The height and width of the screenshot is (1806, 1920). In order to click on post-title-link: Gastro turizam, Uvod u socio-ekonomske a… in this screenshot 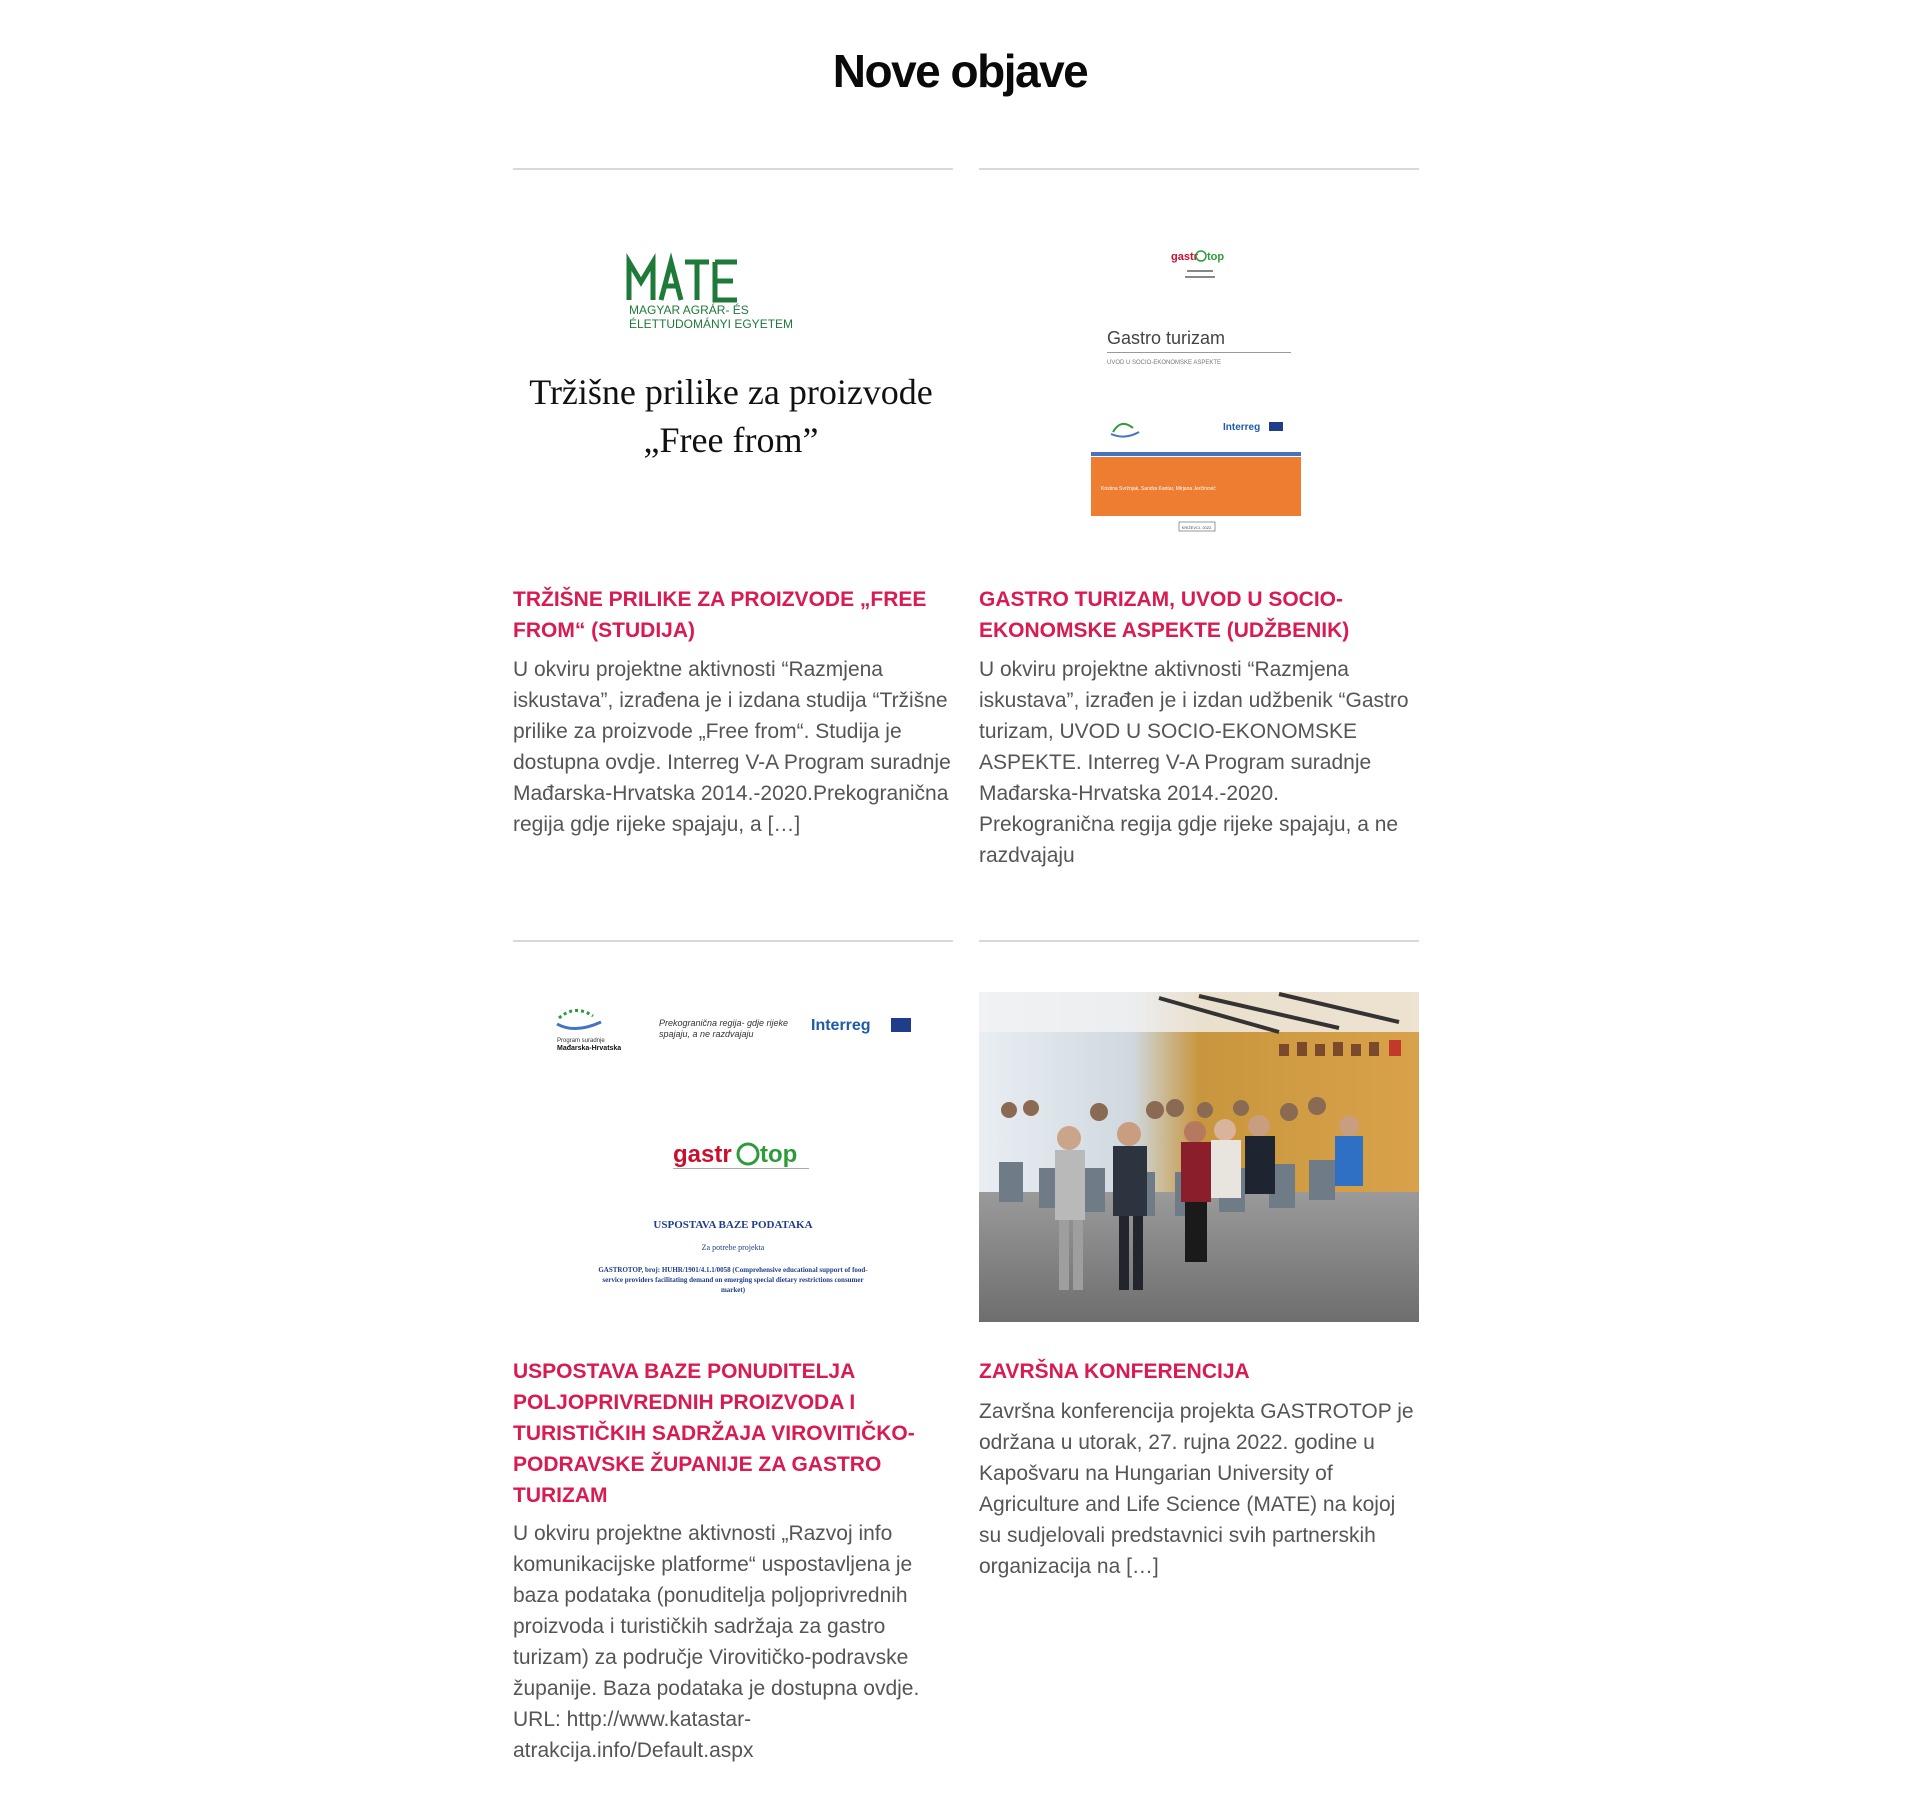, I will do `click(1199, 615)`.